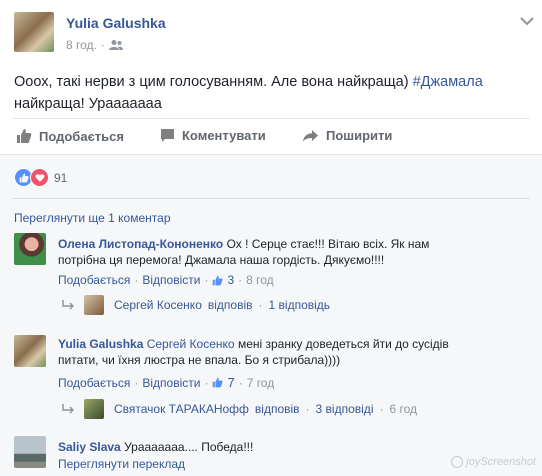  I want to click on translate-link: Переглянути переклад, so click(121, 464).